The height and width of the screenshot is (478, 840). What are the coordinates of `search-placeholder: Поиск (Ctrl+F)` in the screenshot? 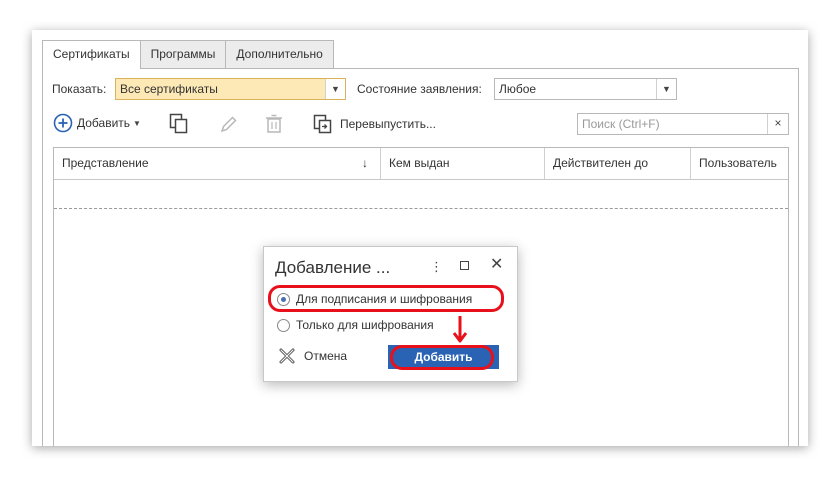 It's located at (621, 124).